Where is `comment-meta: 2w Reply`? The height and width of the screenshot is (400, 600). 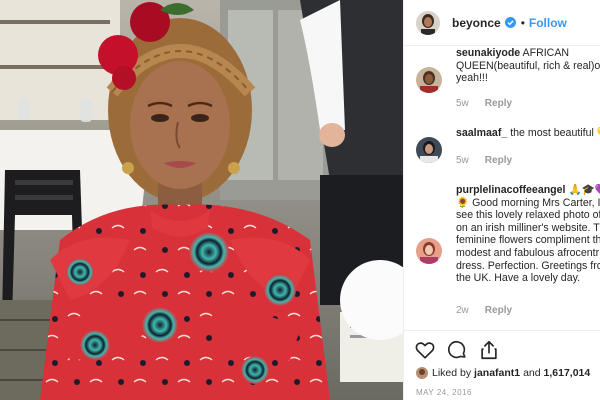 comment-meta: 2w Reply is located at coordinates (484, 310).